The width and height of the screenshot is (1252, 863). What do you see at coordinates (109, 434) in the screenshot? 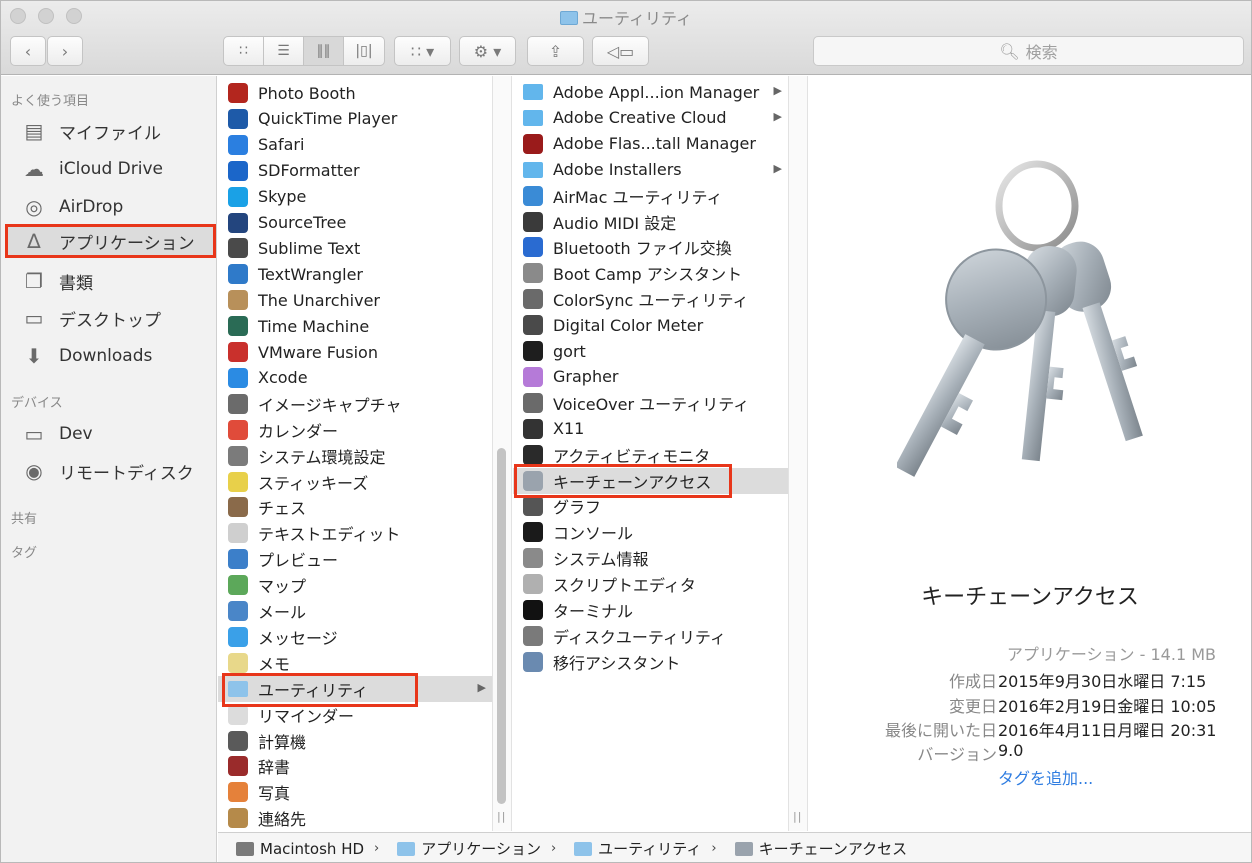
I see `sidebar-item-dev: ▭ Dev` at bounding box center [109, 434].